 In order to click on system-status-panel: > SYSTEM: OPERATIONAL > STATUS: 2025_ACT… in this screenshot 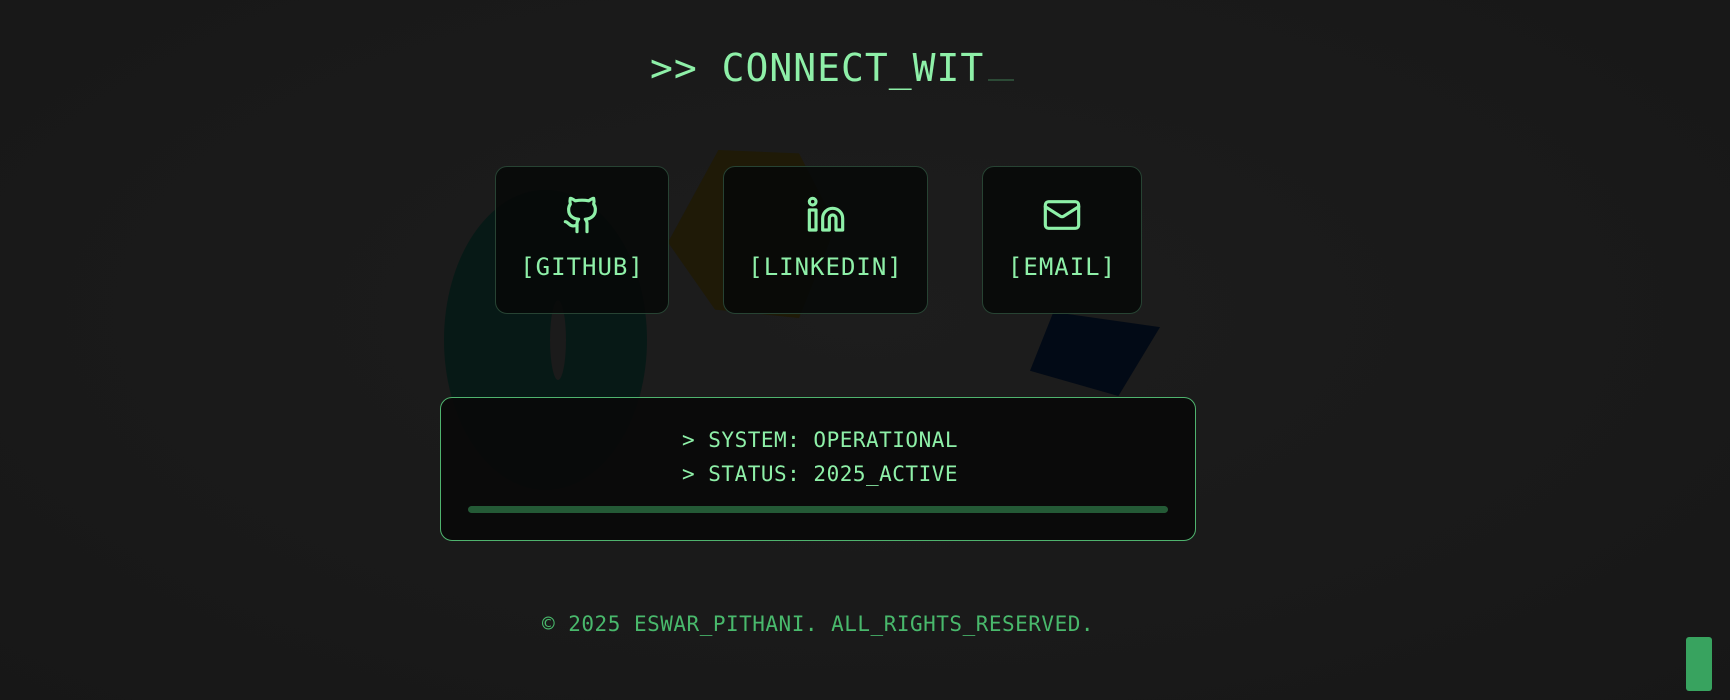, I will do `click(818, 469)`.